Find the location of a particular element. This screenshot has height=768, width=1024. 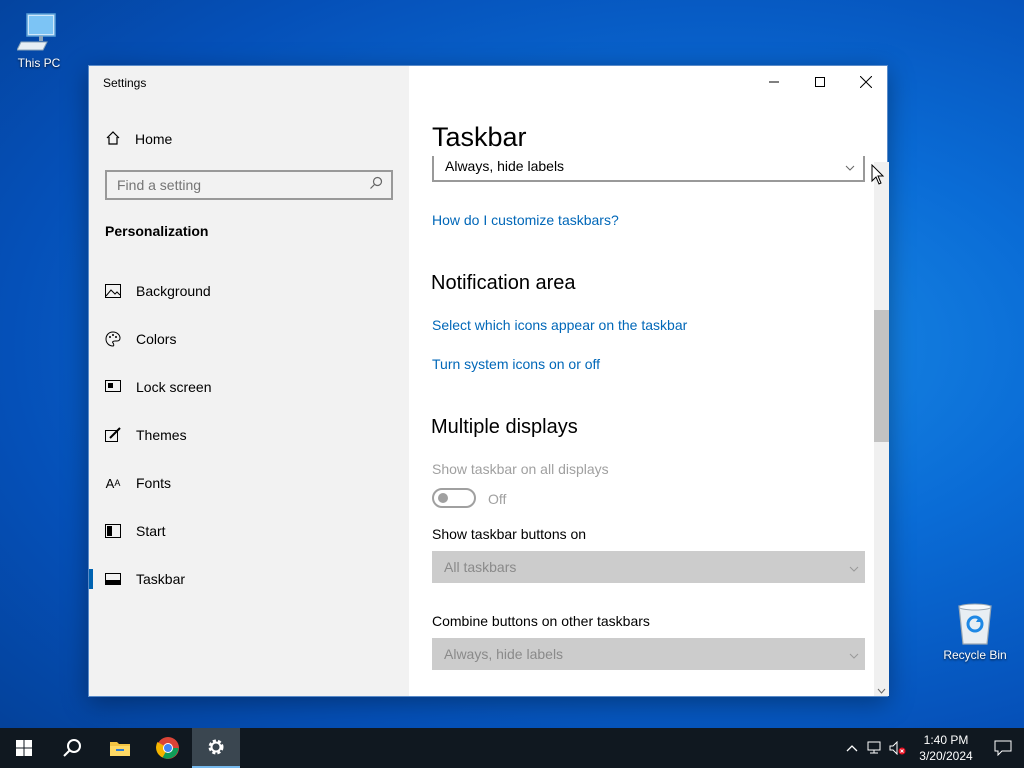

section-heading: Personalization is located at coordinates (157, 231).